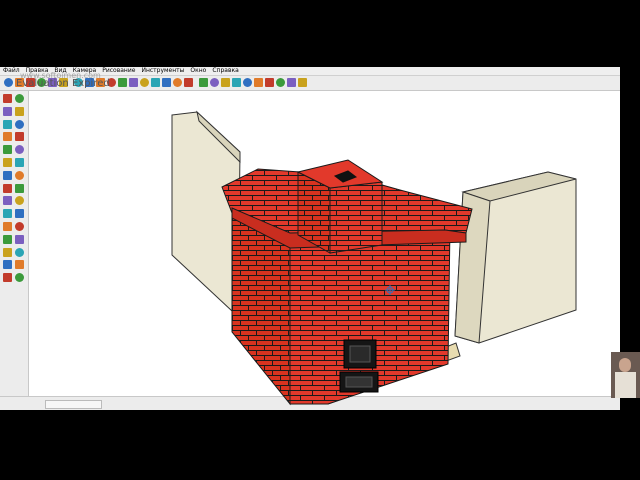  Describe the element at coordinates (515, 257) in the screenshot. I see `right-panel` at that location.